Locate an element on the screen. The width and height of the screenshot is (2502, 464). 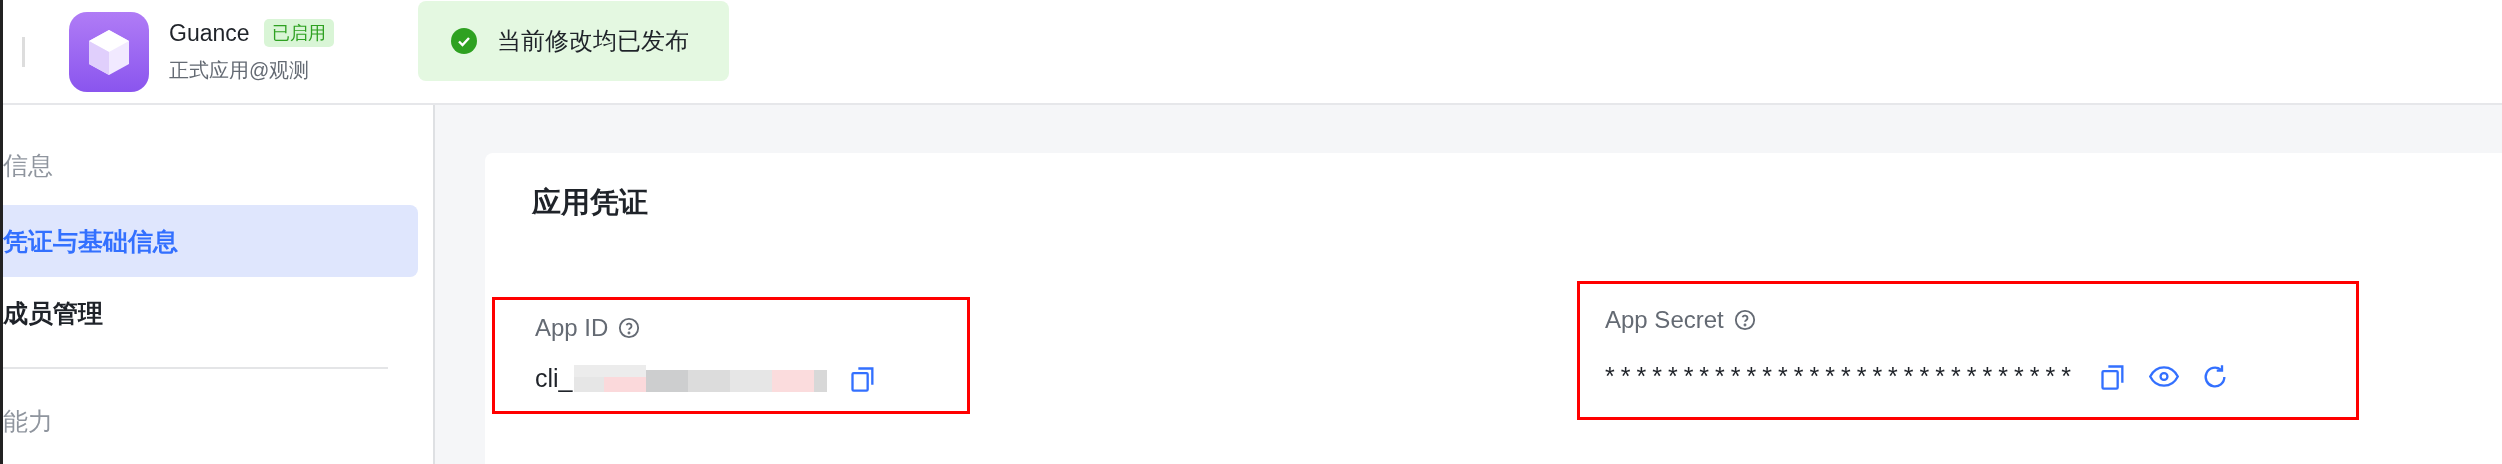
app-name: Guance is located at coordinates (209, 33).